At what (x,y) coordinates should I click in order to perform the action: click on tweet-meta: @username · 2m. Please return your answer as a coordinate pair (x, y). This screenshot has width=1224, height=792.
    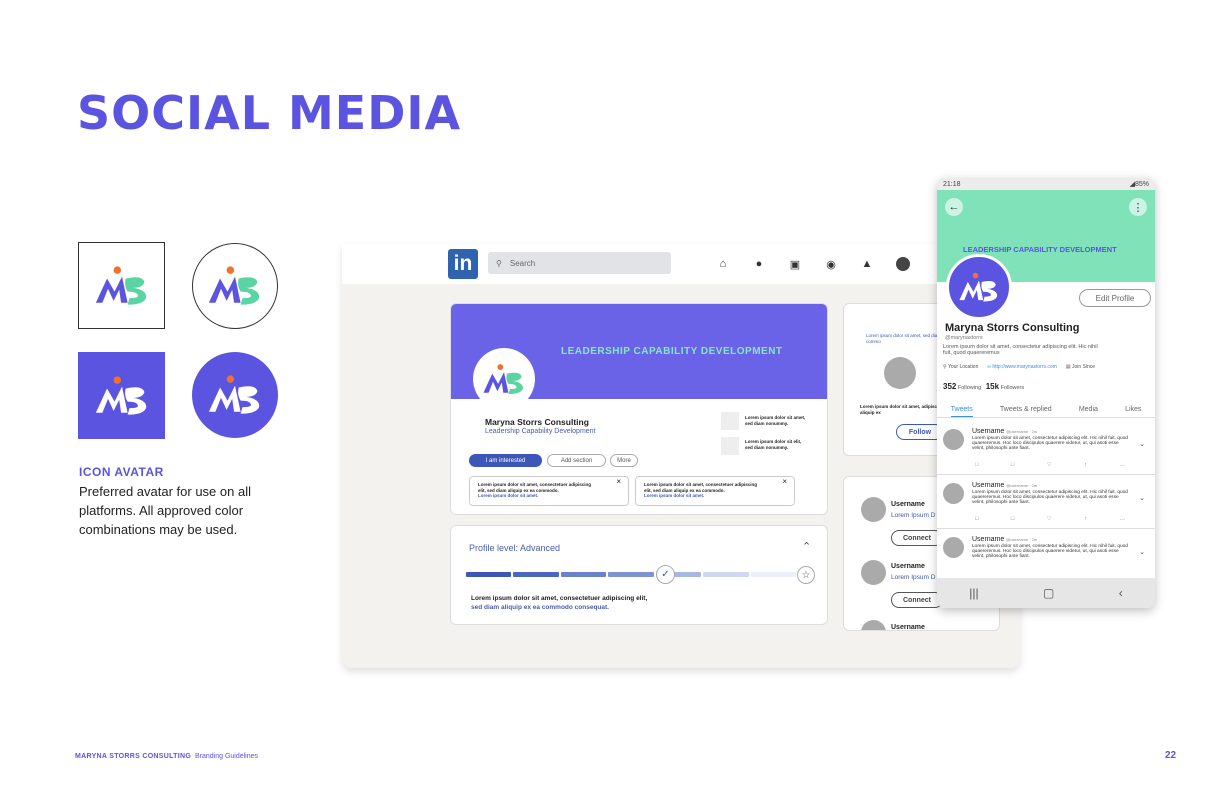
    Looking at the image, I should click on (1022, 431).